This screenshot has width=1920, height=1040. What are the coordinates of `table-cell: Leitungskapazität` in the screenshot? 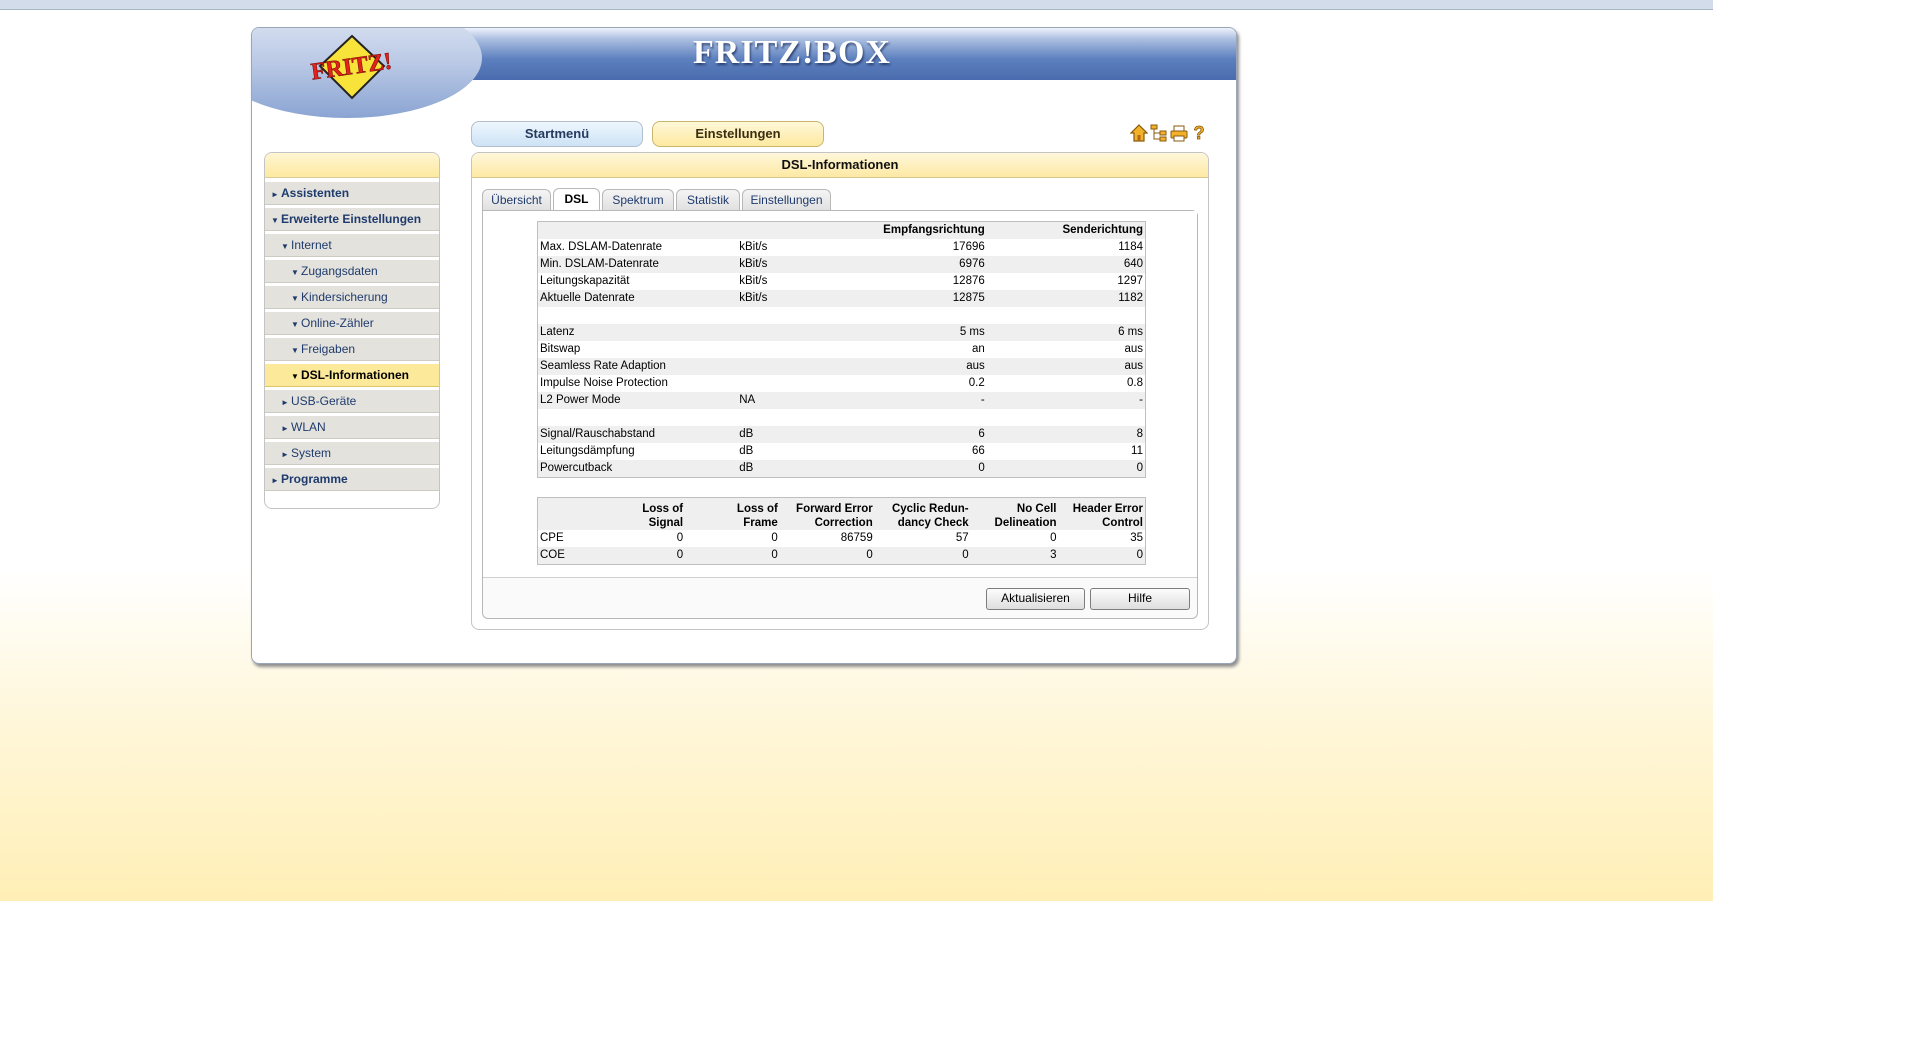 It's located at (585, 281).